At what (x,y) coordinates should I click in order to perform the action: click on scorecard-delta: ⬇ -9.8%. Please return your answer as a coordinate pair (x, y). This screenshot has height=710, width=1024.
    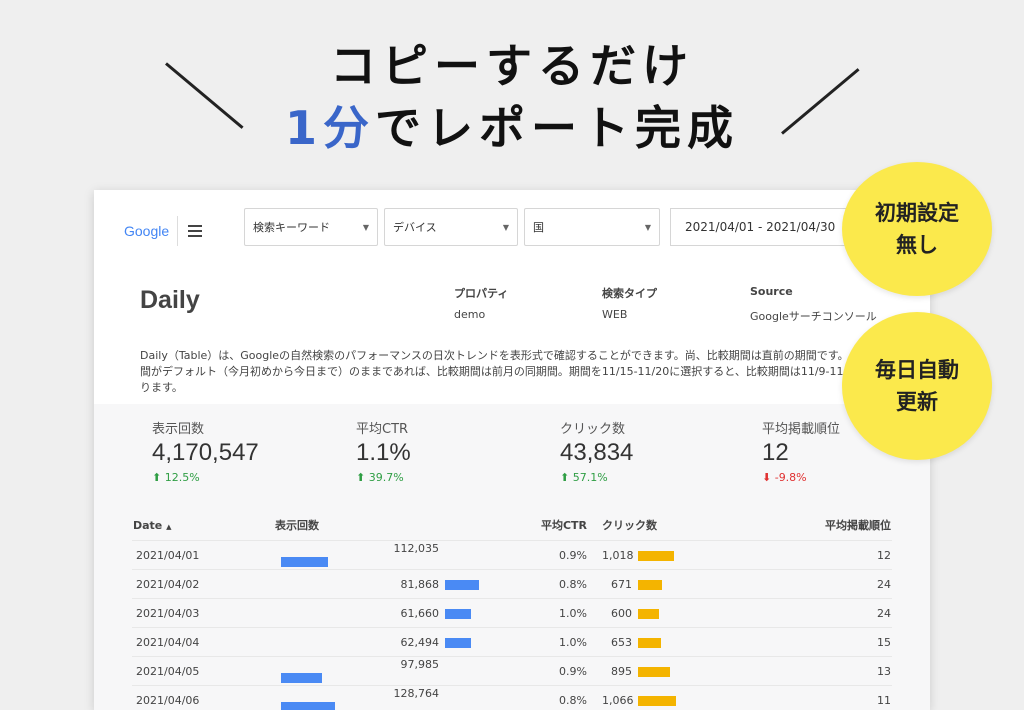
    Looking at the image, I should click on (801, 477).